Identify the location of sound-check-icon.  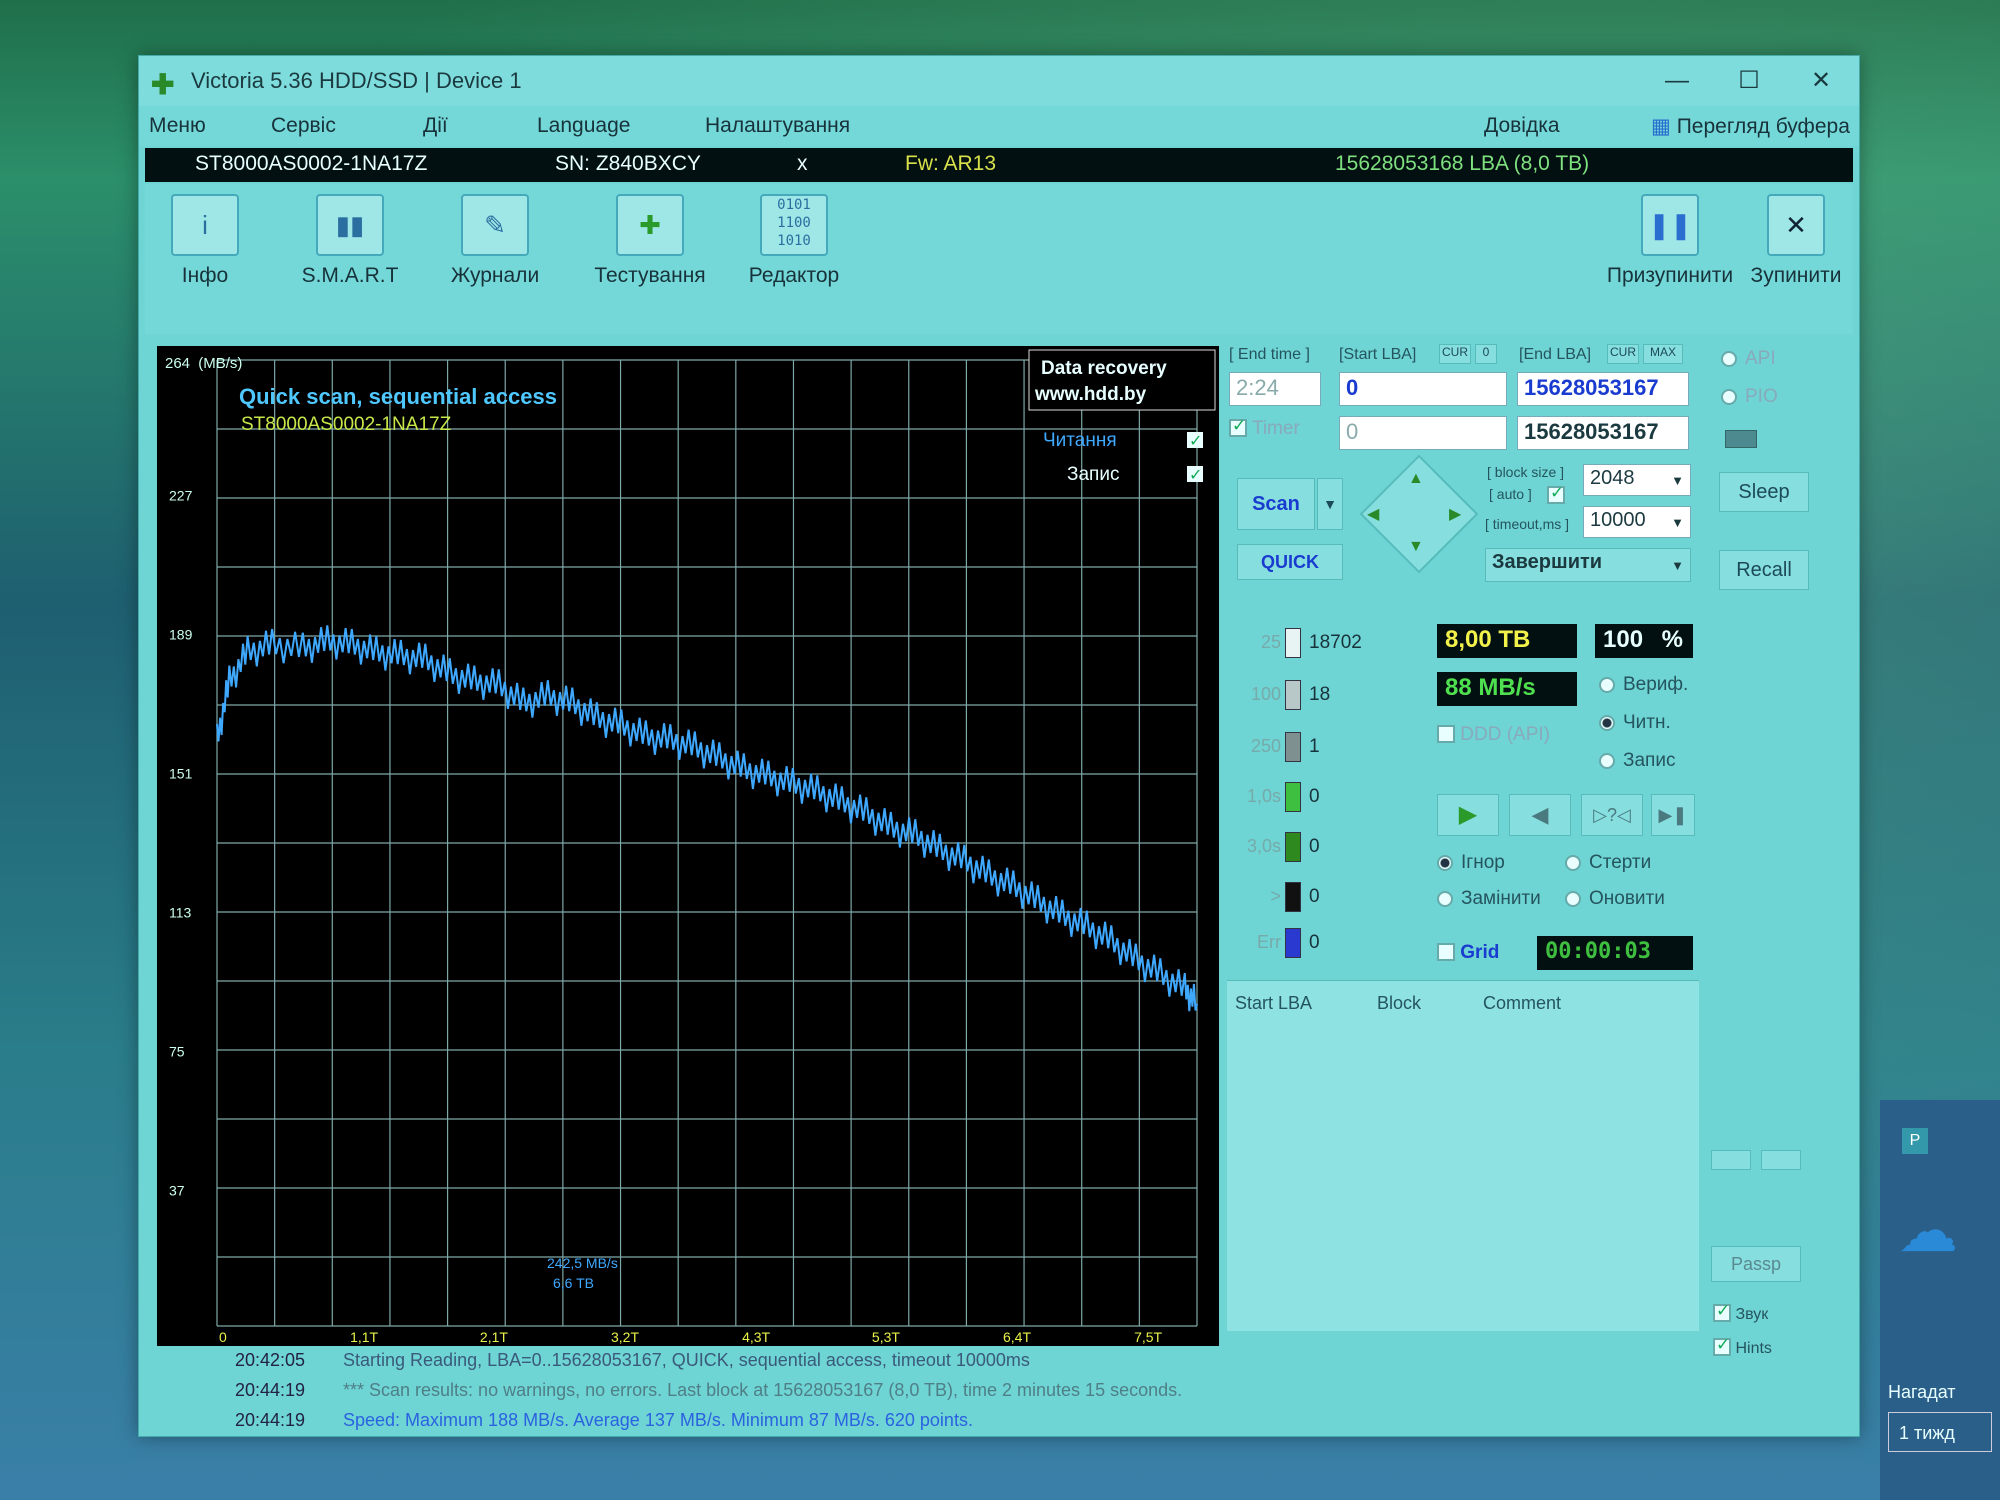
(1722, 1311).